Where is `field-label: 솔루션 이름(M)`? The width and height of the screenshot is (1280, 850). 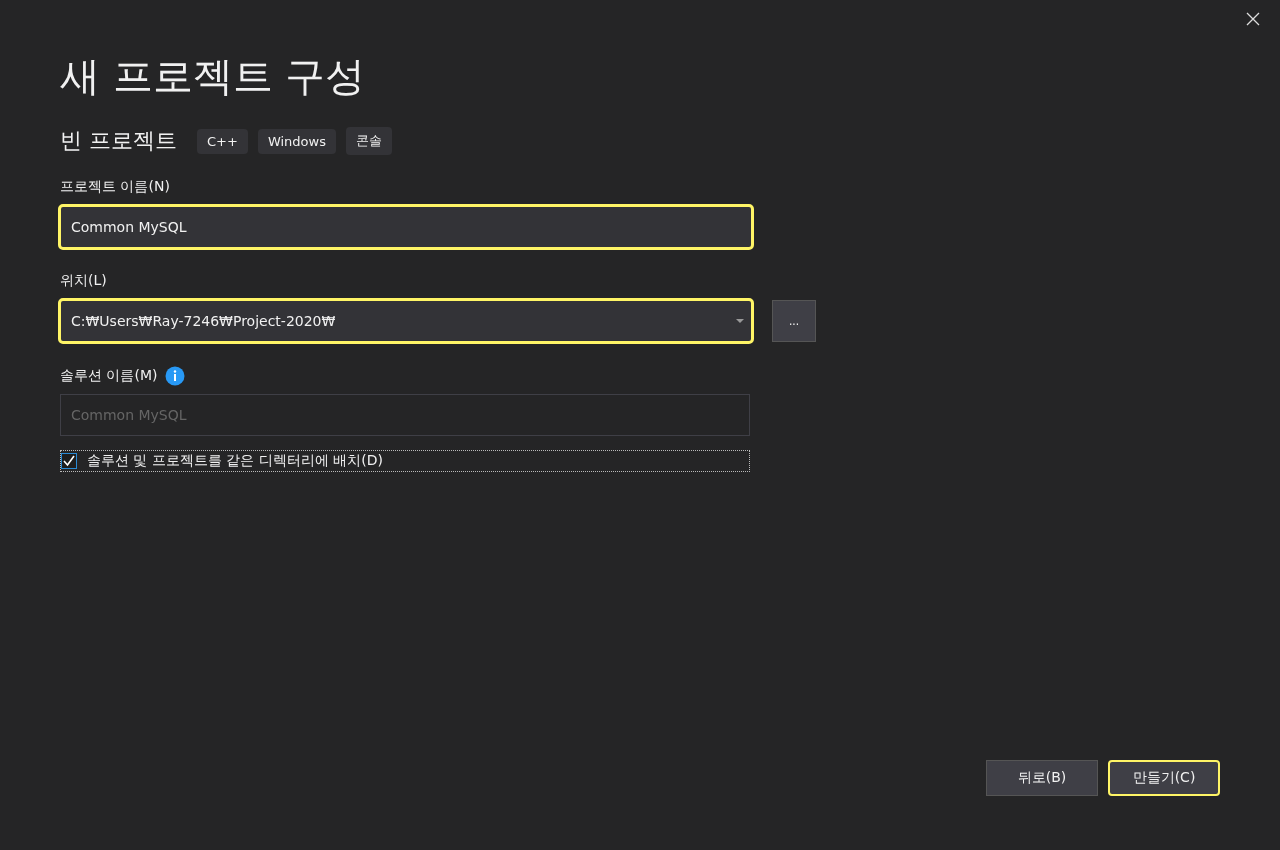
field-label: 솔루션 이름(M) is located at coordinates (109, 376).